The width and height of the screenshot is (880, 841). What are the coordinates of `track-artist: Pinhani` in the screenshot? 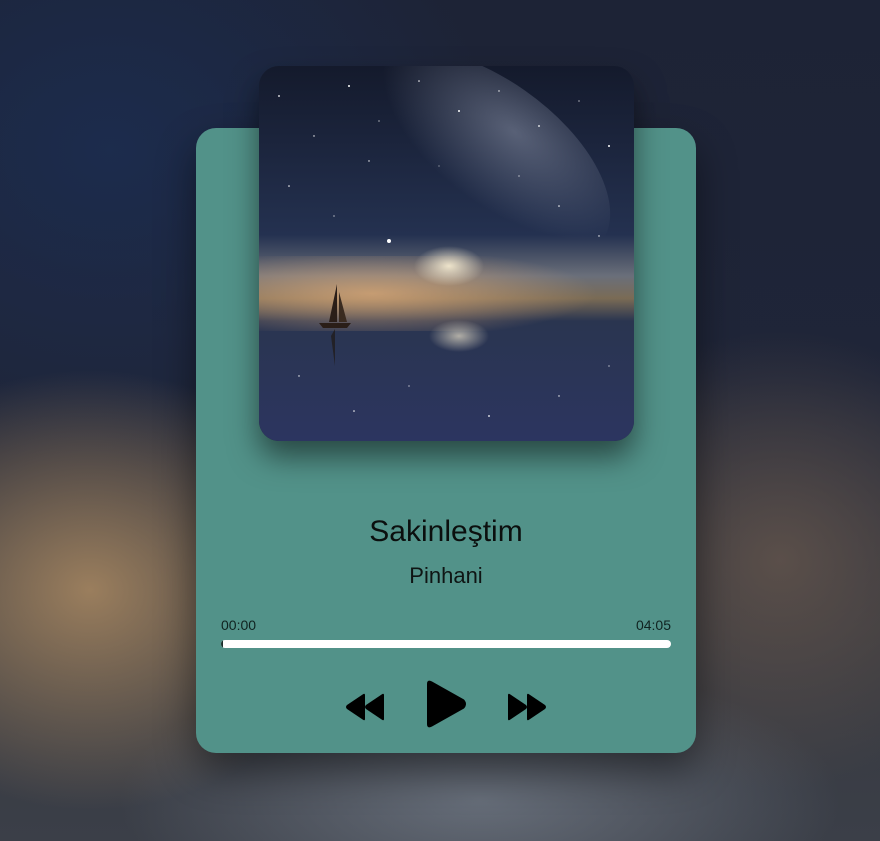 It's located at (446, 575).